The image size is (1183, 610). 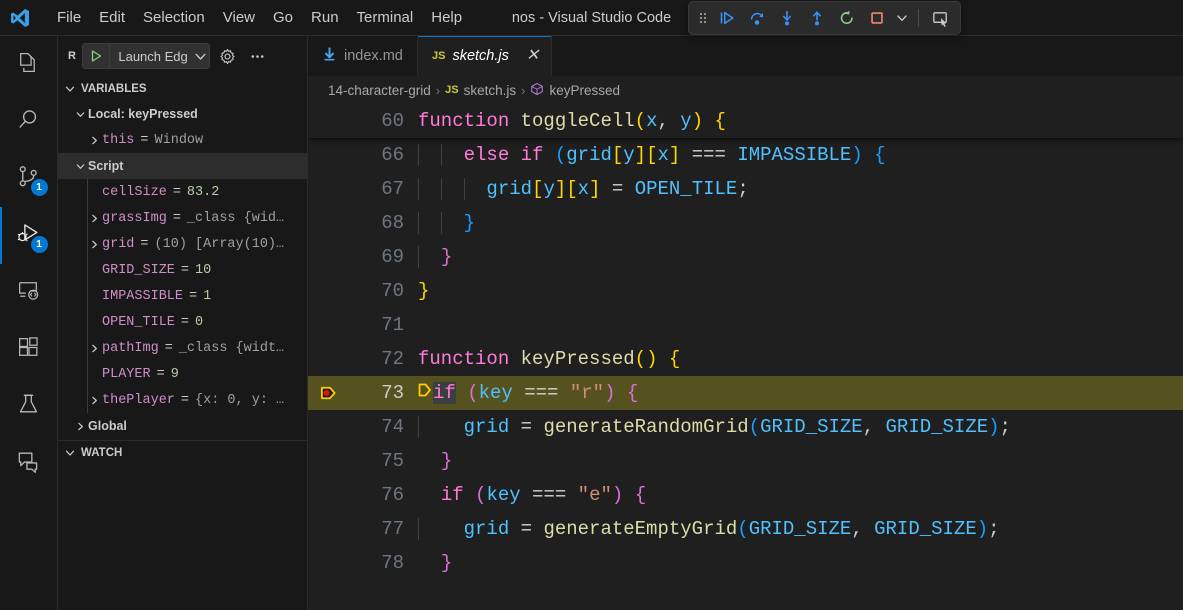 What do you see at coordinates (800, 359) in the screenshot?
I see `line-content: function keyPressed() {` at bounding box center [800, 359].